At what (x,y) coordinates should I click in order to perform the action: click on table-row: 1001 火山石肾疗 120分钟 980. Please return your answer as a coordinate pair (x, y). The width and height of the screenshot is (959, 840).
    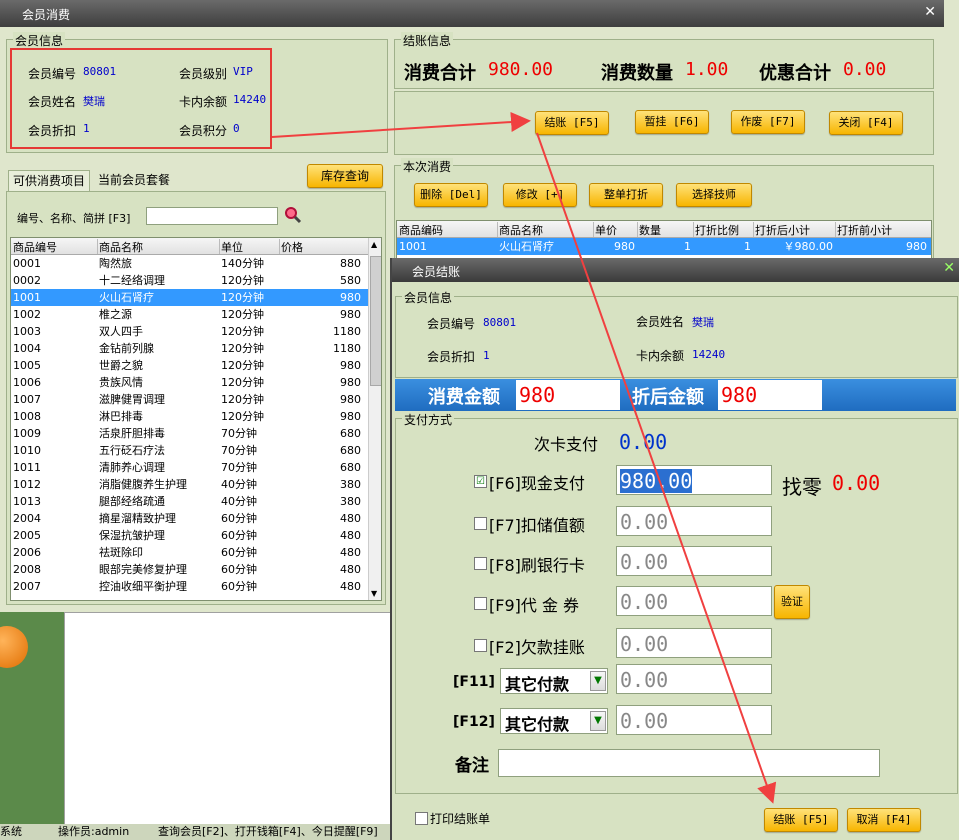
    Looking at the image, I should click on (189, 297).